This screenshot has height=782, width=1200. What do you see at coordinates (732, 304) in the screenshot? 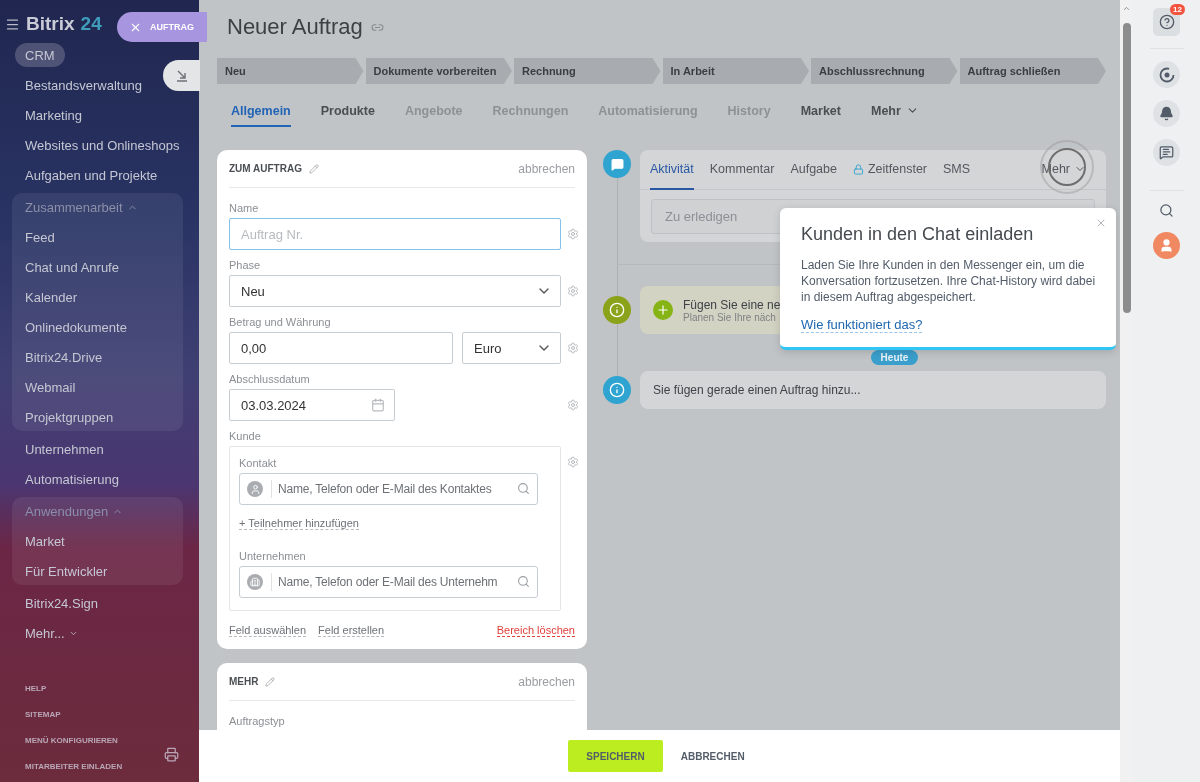
I see `todo-title: Fügen Sie eine ne` at bounding box center [732, 304].